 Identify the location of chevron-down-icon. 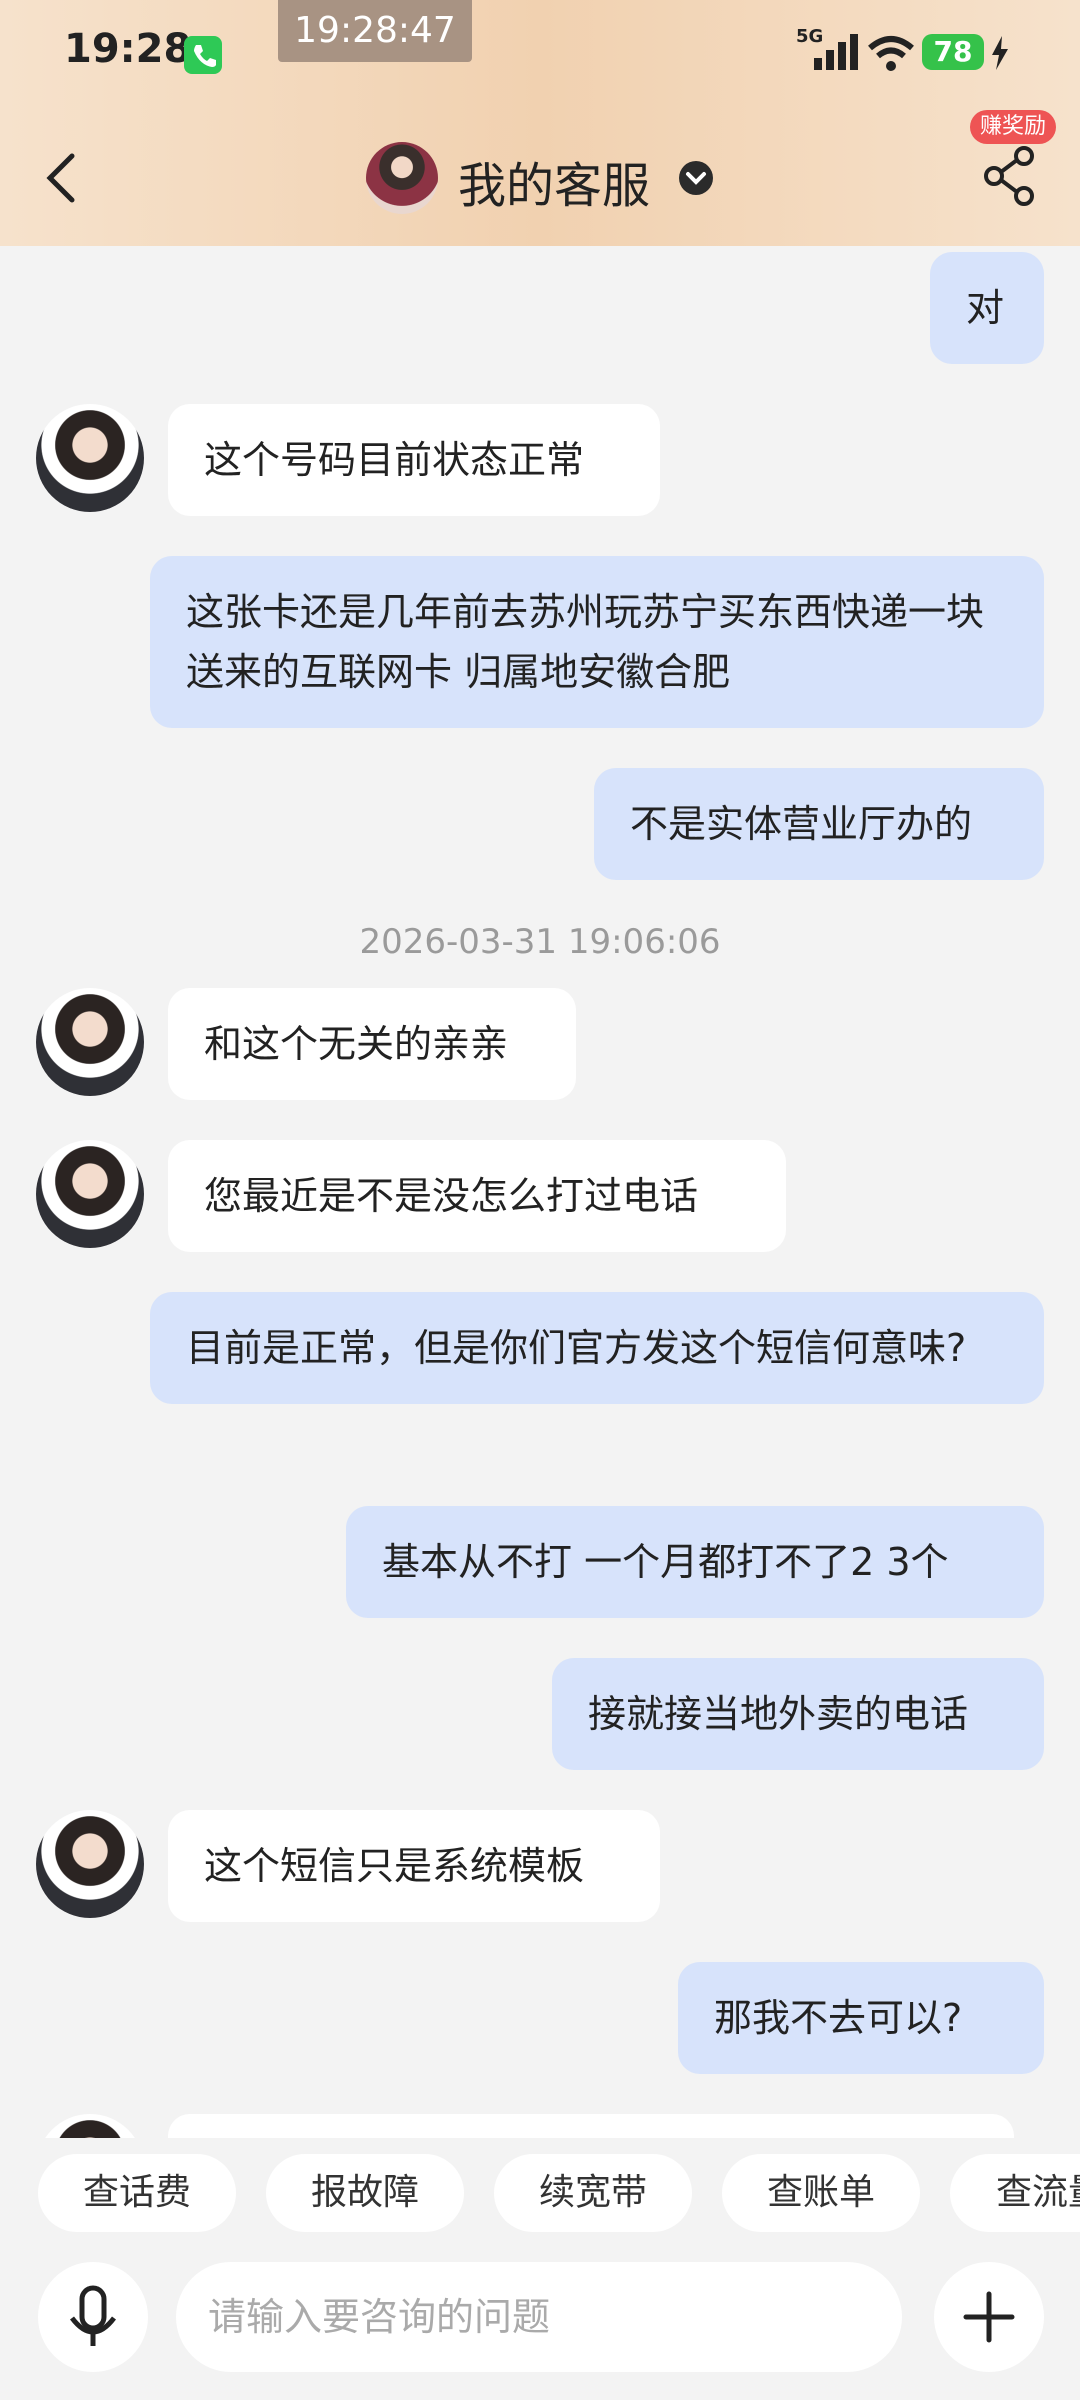
(696, 178).